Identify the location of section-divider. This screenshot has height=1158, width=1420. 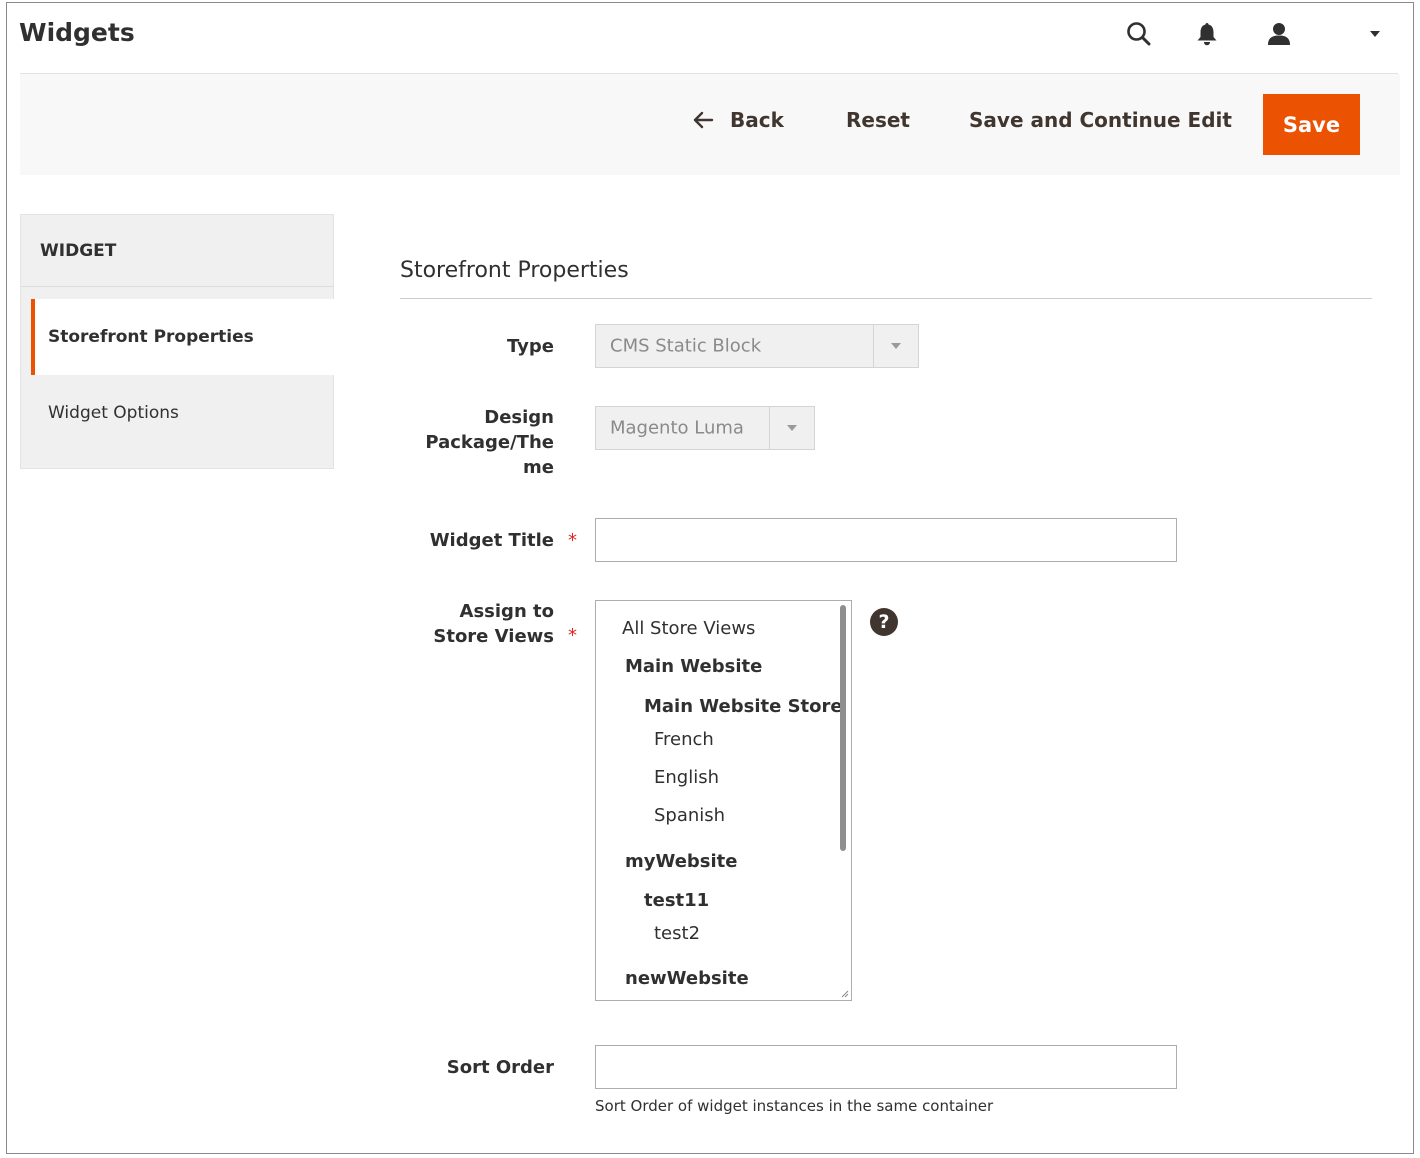
(886, 298).